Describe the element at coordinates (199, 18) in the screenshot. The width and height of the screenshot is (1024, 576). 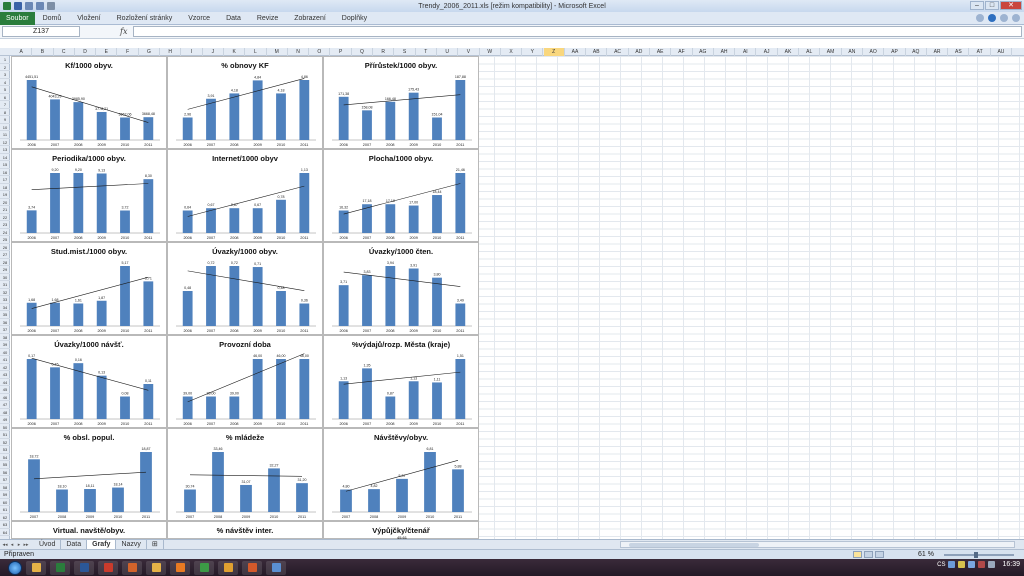
I see `tab-formulas: Vzorce` at that location.